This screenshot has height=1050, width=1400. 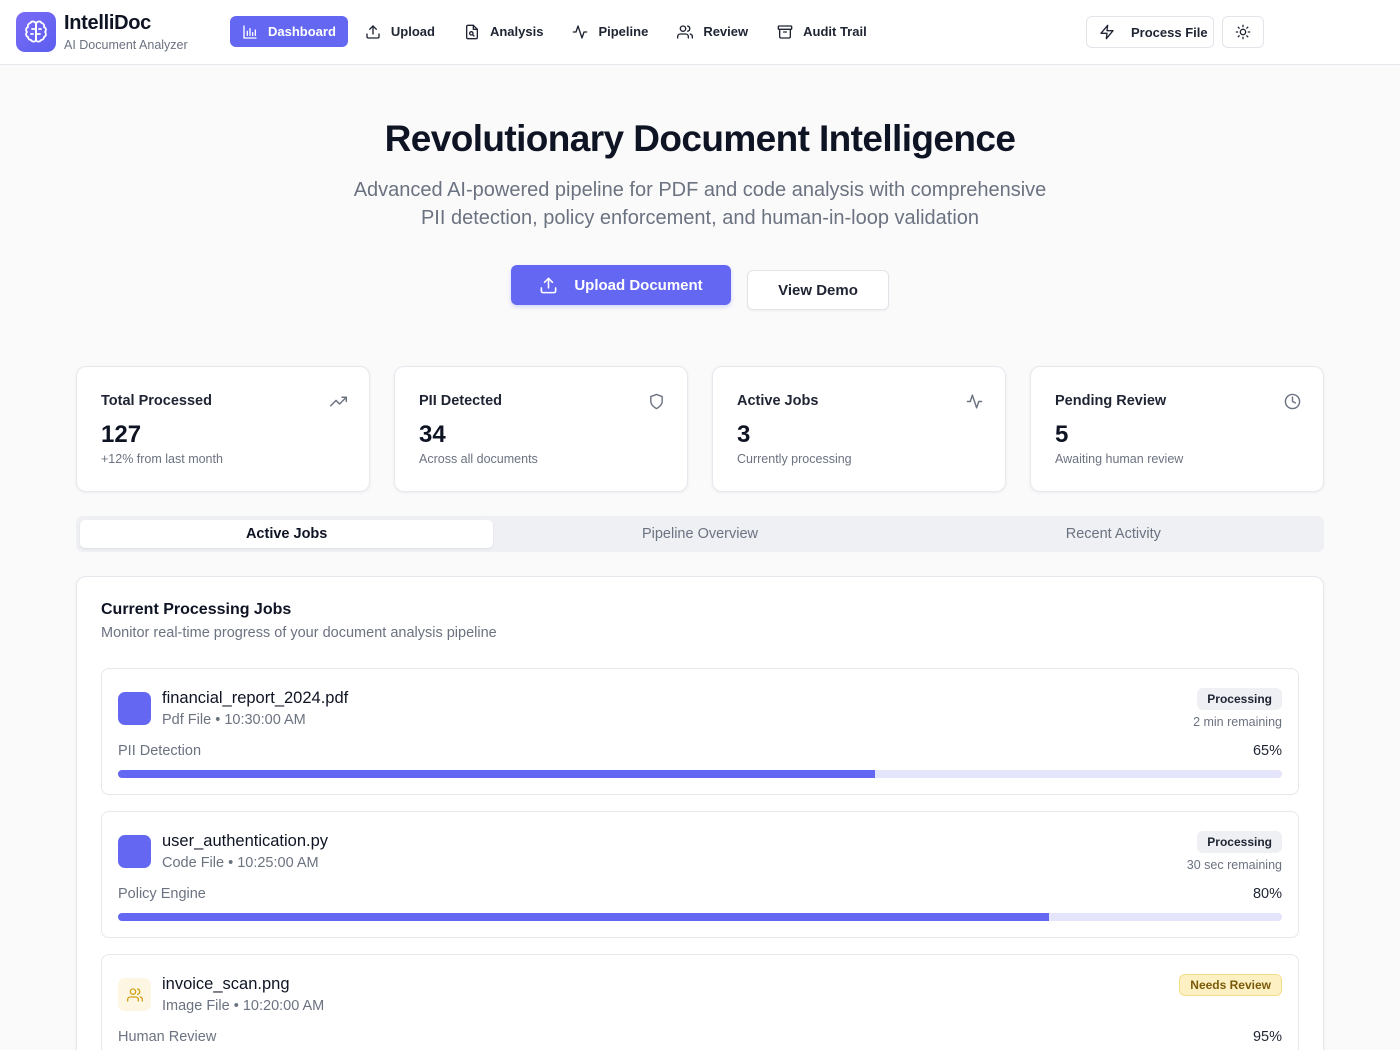 What do you see at coordinates (744, 434) in the screenshot?
I see `stat-value: 3` at bounding box center [744, 434].